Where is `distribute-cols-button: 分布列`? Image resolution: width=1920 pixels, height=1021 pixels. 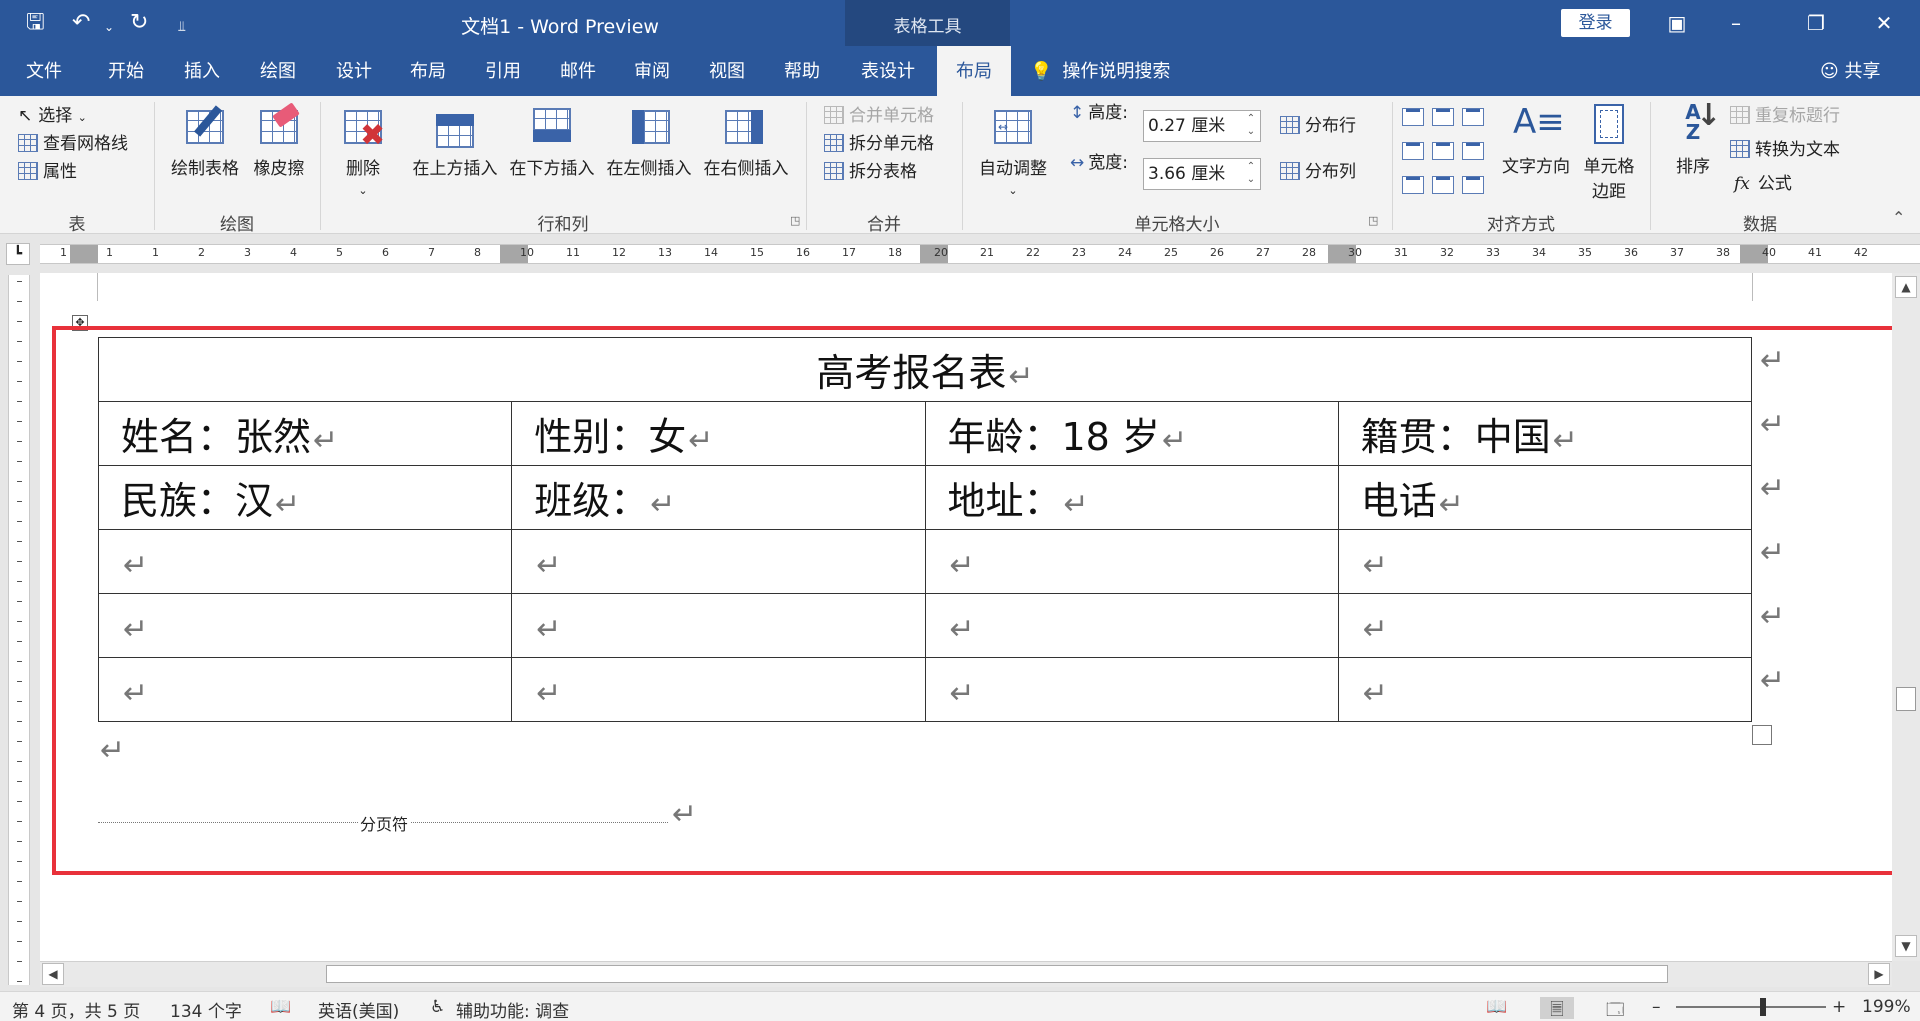
distribute-cols-button: 分布列 is located at coordinates (1318, 172).